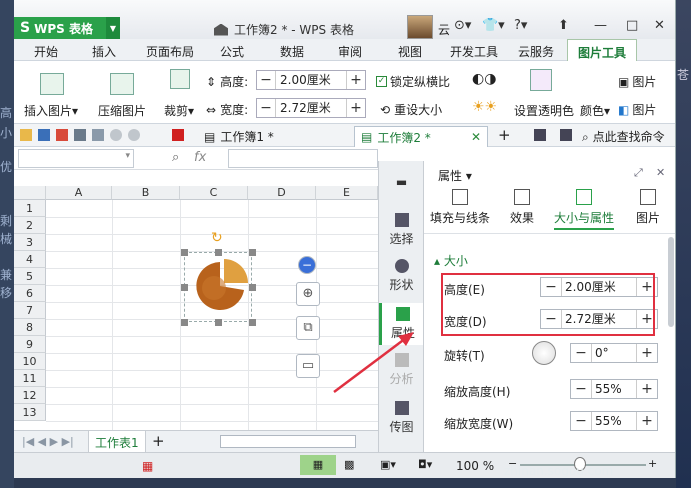 The image size is (691, 488). I want to click on skin-icon: 👕▾, so click(493, 25).